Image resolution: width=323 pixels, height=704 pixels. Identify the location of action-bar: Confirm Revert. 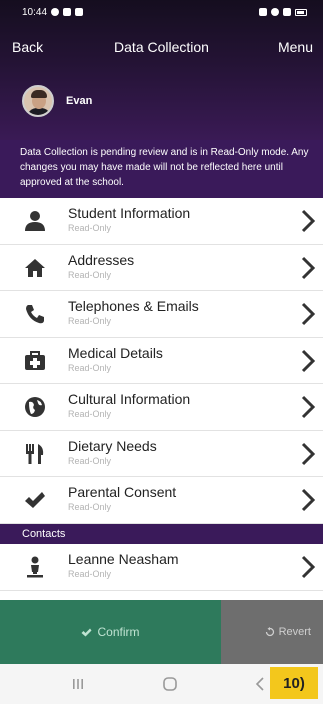
(161, 632).